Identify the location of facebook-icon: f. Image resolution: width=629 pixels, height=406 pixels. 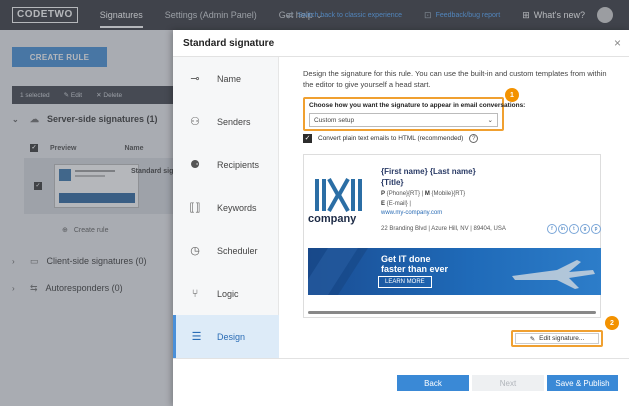
(552, 229).